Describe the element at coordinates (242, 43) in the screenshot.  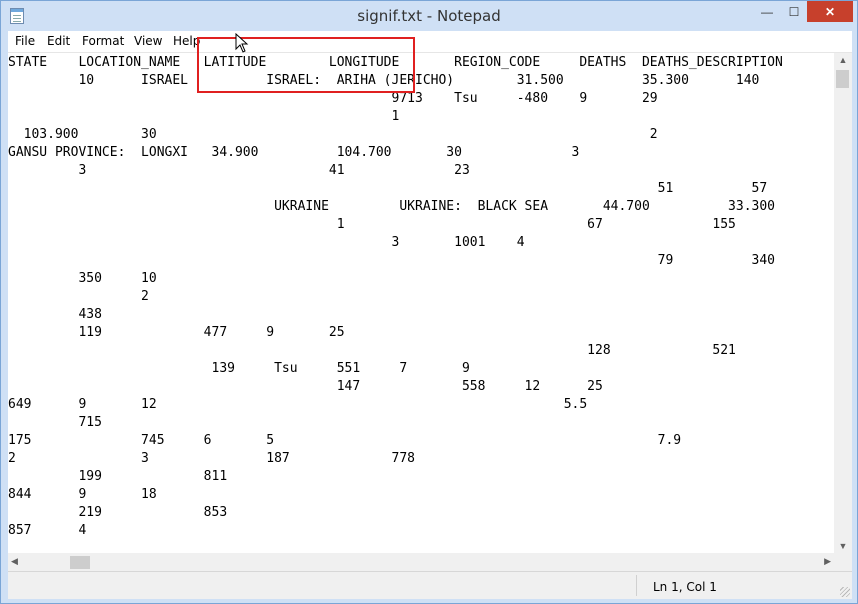
I see `mouse-cursor-icon` at that location.